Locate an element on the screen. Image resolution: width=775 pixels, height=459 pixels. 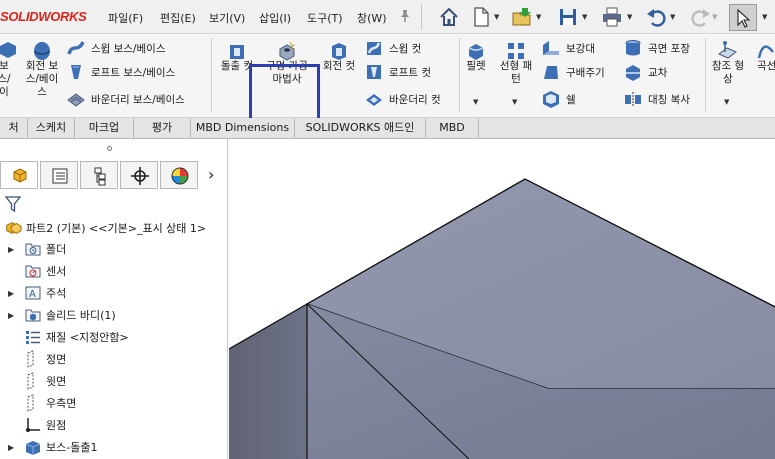
extruded-boss-icon is located at coordinates (8, 49).